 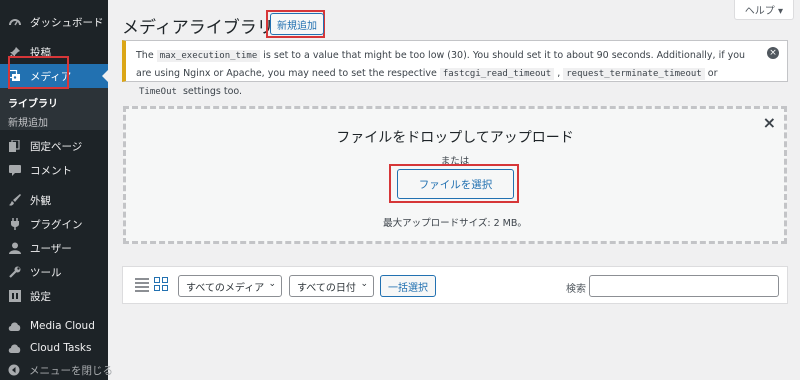 I want to click on menu-item-label: Cloud Tasks, so click(x=61, y=348).